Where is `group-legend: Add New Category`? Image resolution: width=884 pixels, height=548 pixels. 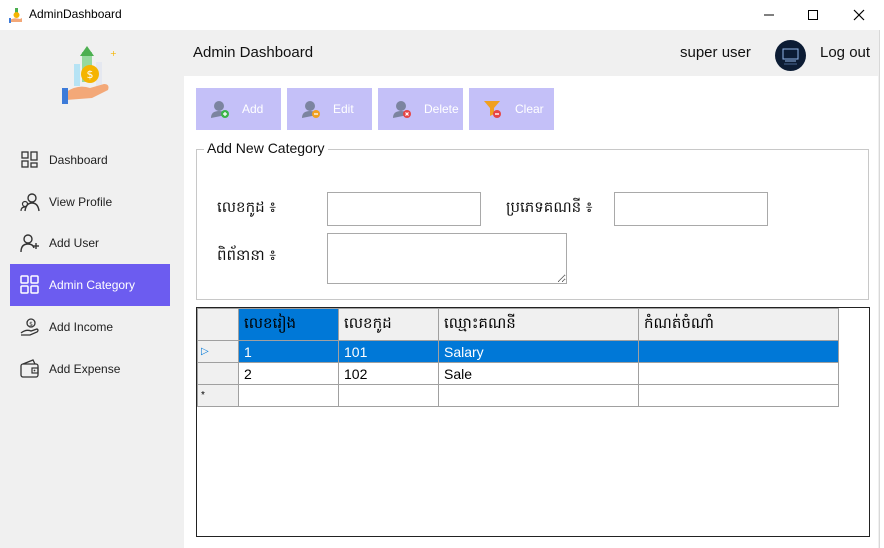 group-legend: Add New Category is located at coordinates (266, 148).